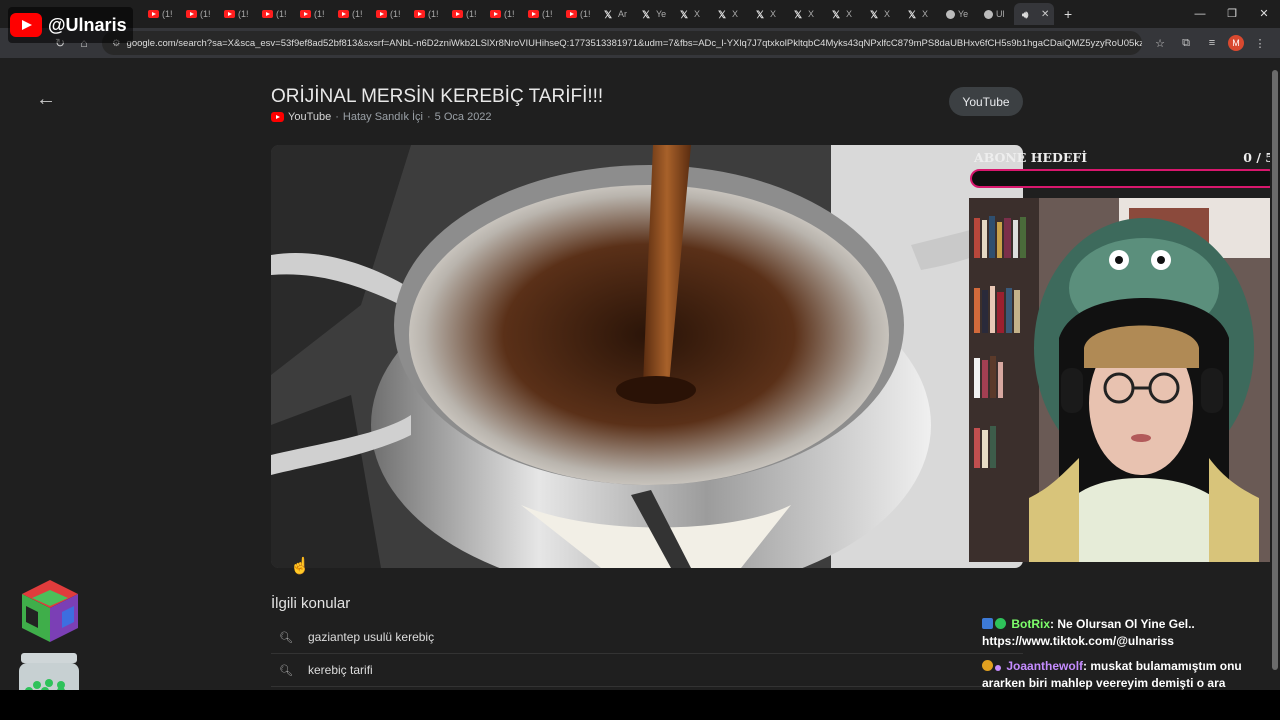 Image resolution: width=1280 pixels, height=720 pixels. Describe the element at coordinates (640, 705) in the screenshot. I see `bottom-overlay-strip` at that location.